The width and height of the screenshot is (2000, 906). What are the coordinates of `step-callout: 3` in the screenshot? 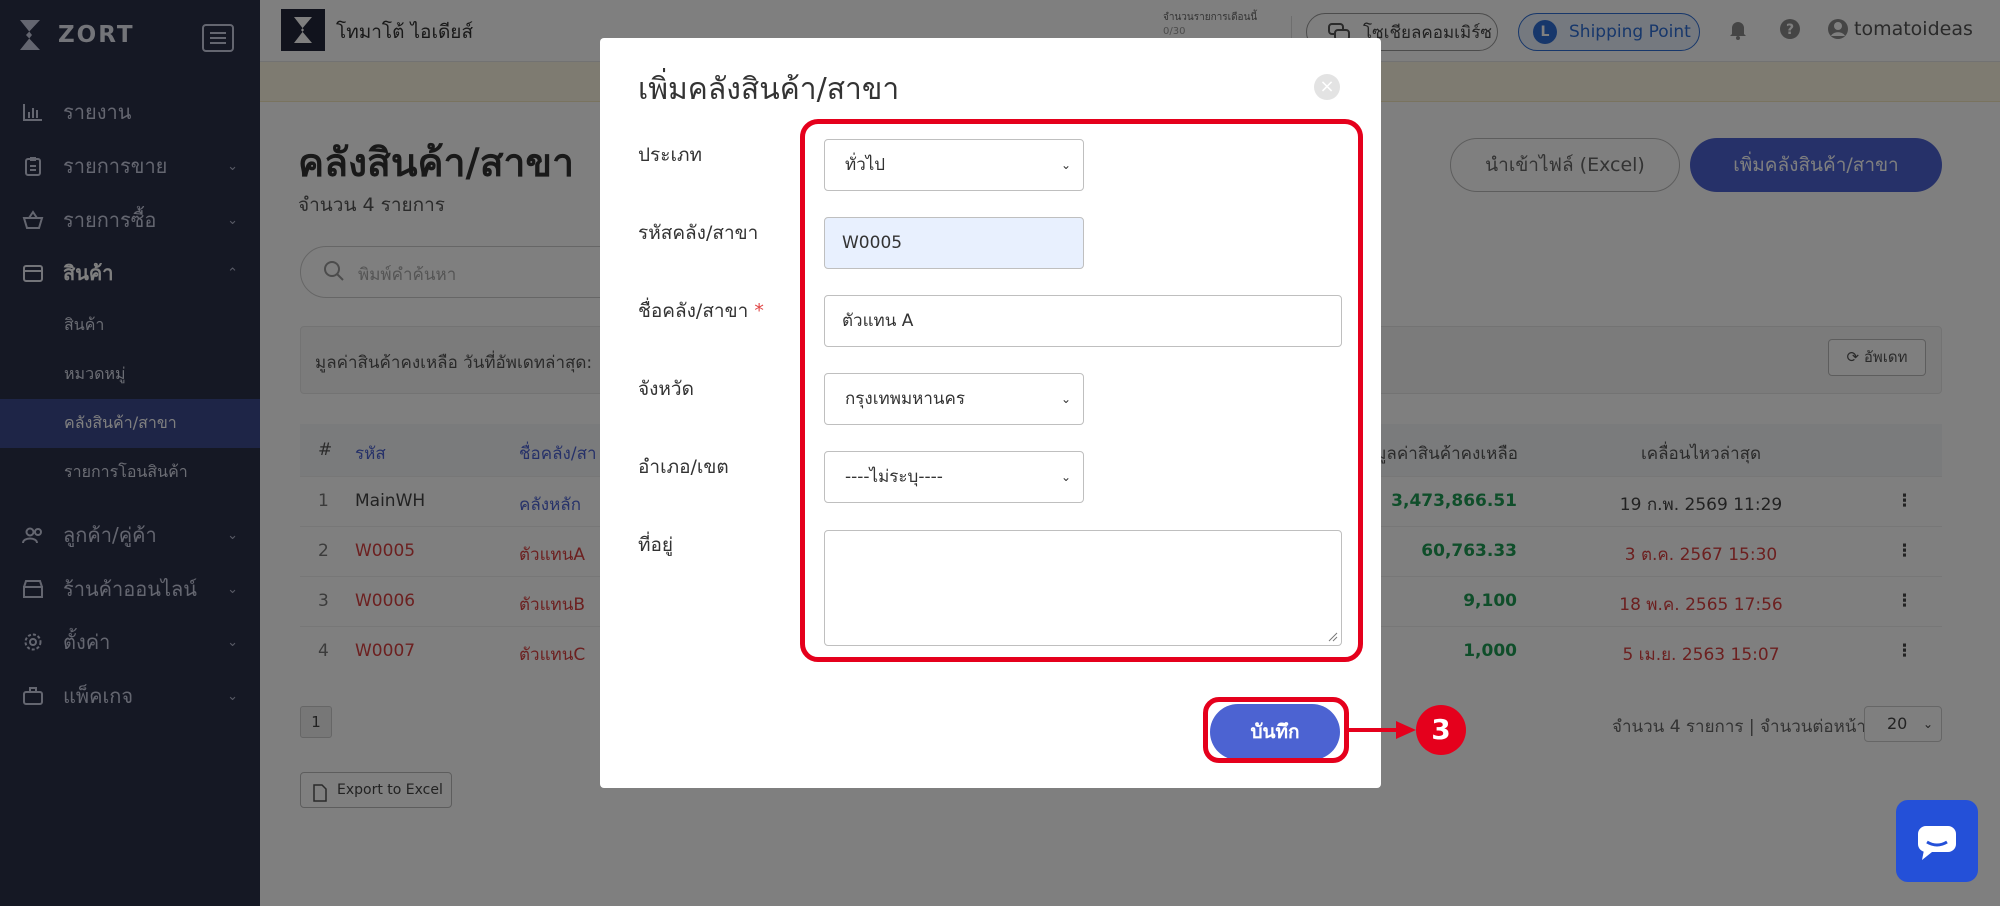 It's located at (1441, 730).